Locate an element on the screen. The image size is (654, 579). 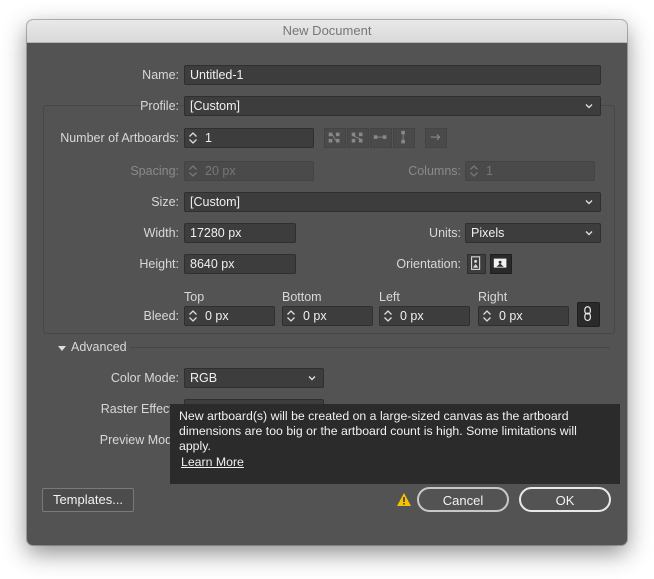
artboards-value: 1 is located at coordinates (208, 138).